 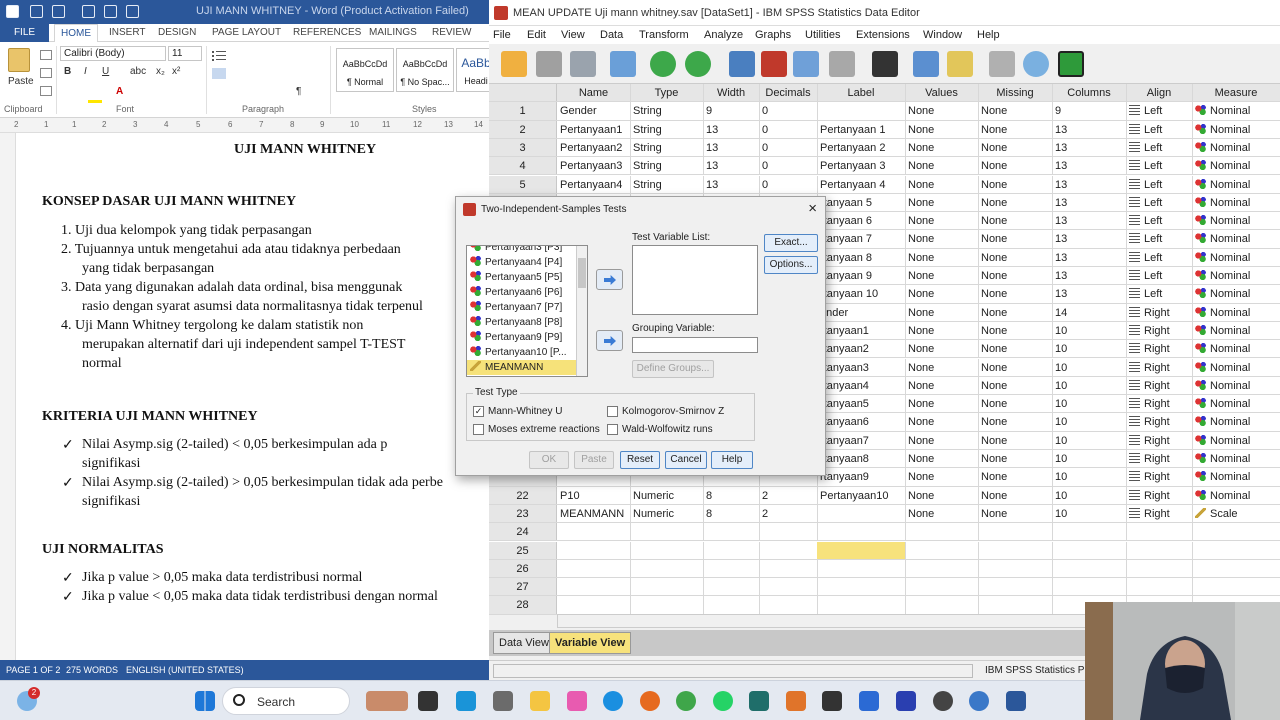 What do you see at coordinates (623, 64) in the screenshot?
I see `dialog-recall-icon` at bounding box center [623, 64].